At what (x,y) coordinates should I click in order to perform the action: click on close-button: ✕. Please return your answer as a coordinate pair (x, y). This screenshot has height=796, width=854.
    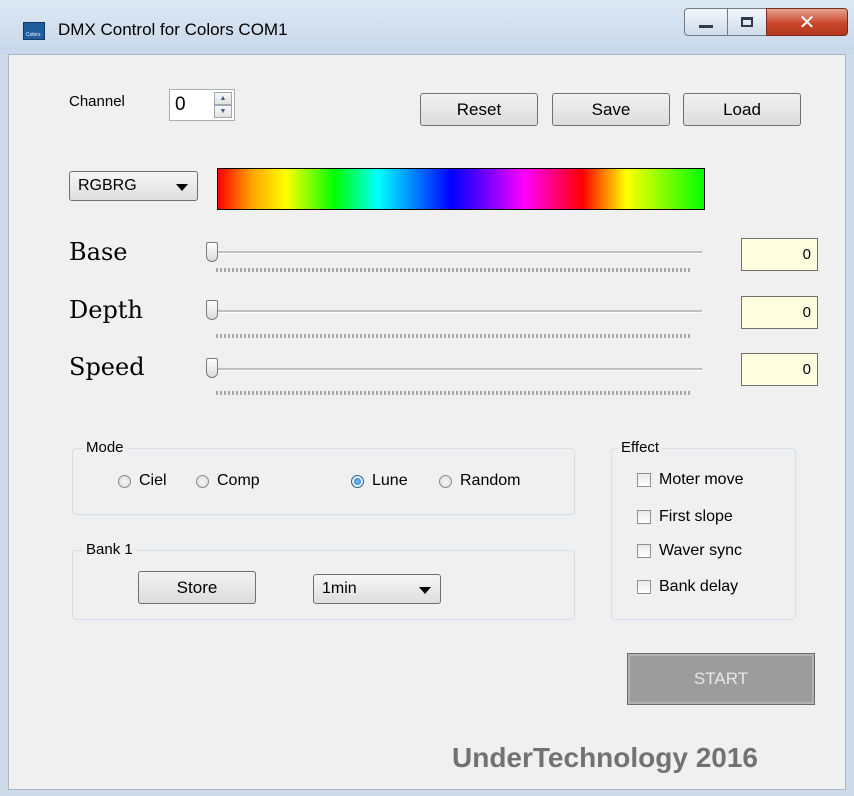
    Looking at the image, I should click on (807, 22).